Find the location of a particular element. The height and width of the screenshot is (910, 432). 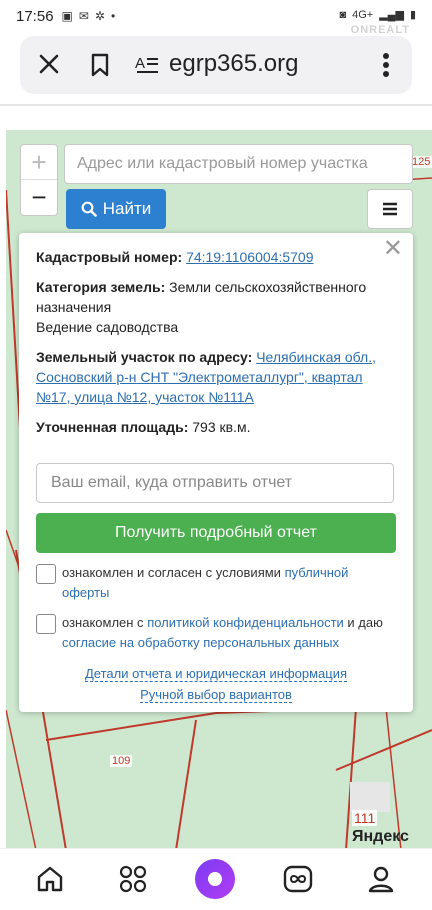

battery-icon: ▮ is located at coordinates (412, 15).